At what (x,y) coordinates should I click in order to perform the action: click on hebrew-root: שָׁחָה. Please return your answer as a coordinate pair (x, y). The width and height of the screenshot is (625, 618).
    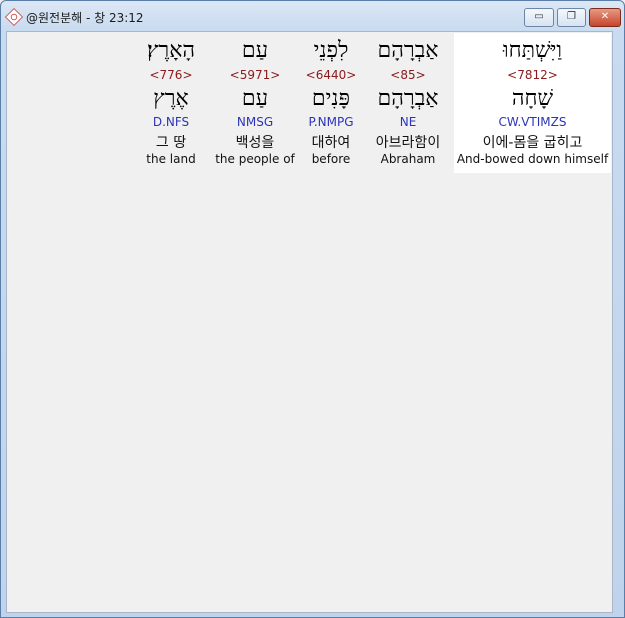
    Looking at the image, I should click on (532, 98).